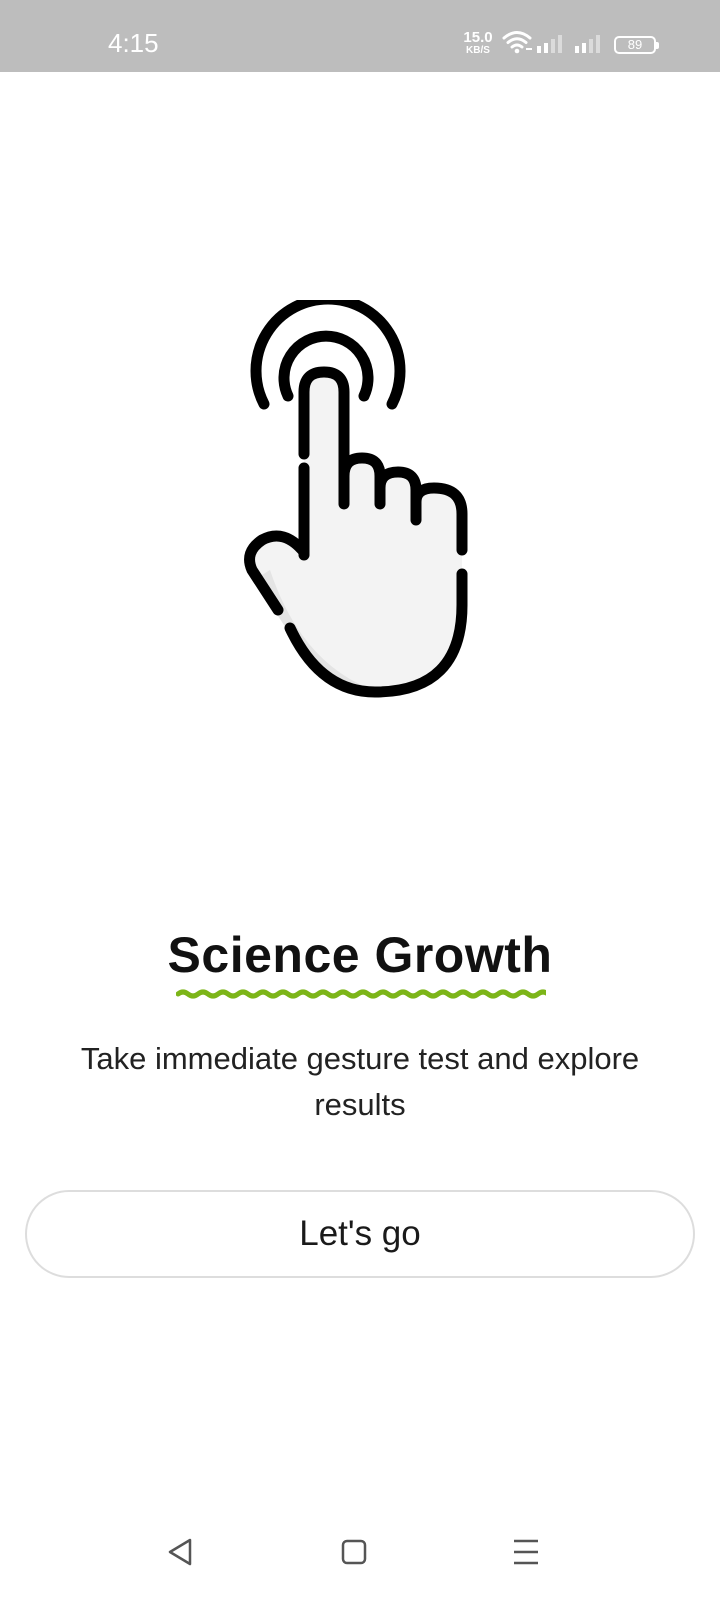 This screenshot has height=1600, width=720. I want to click on title-container: Science Growth, so click(360, 955).